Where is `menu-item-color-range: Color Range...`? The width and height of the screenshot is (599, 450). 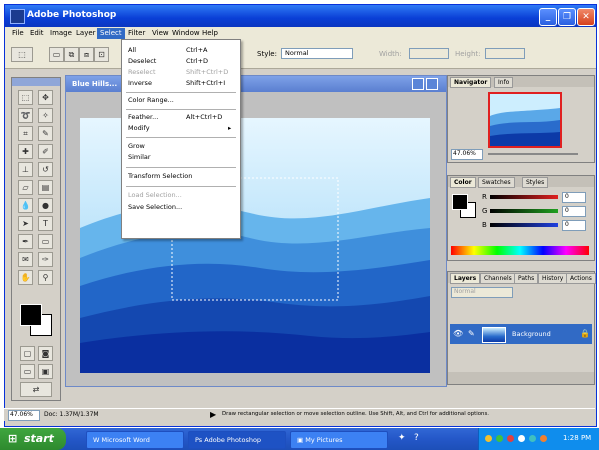
menu-item-color-range: Color Range... is located at coordinates (182, 100).